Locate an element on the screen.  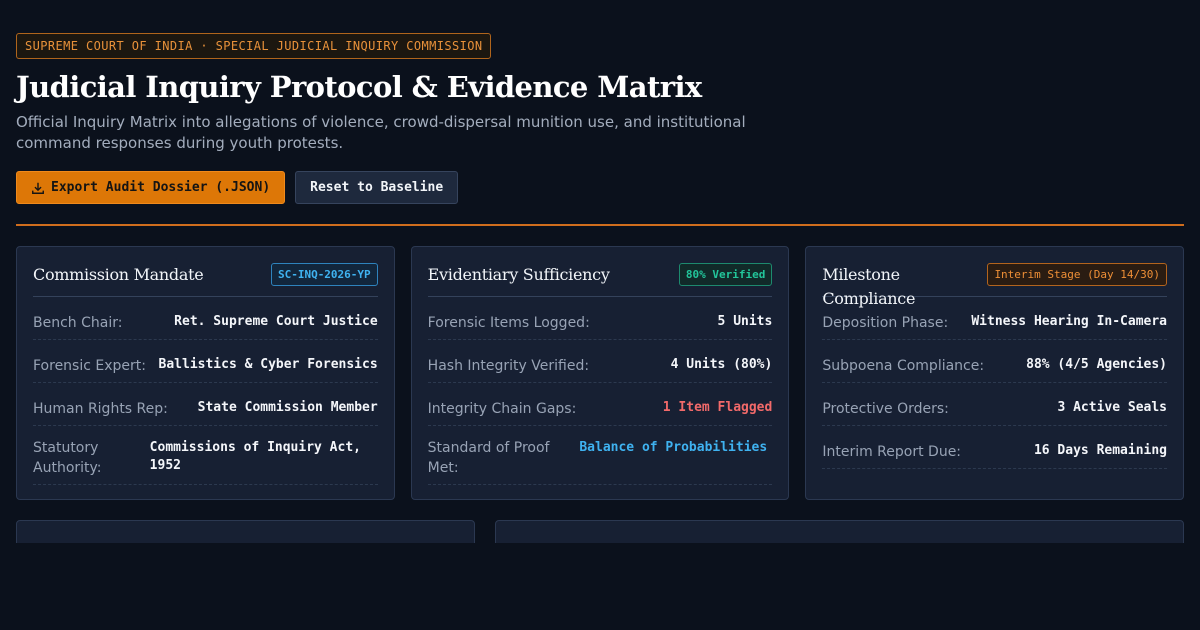
row-value: 4 Units (80%) is located at coordinates (721, 364).